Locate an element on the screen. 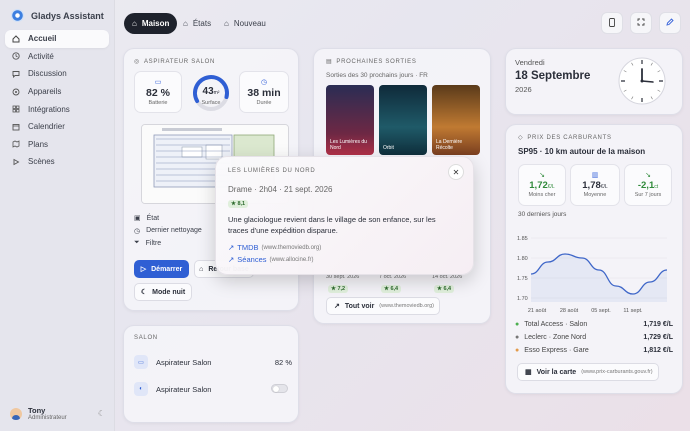 This screenshot has height=431, width=690. poster-lumieres: Les Lumières du Nord is located at coordinates (350, 120).